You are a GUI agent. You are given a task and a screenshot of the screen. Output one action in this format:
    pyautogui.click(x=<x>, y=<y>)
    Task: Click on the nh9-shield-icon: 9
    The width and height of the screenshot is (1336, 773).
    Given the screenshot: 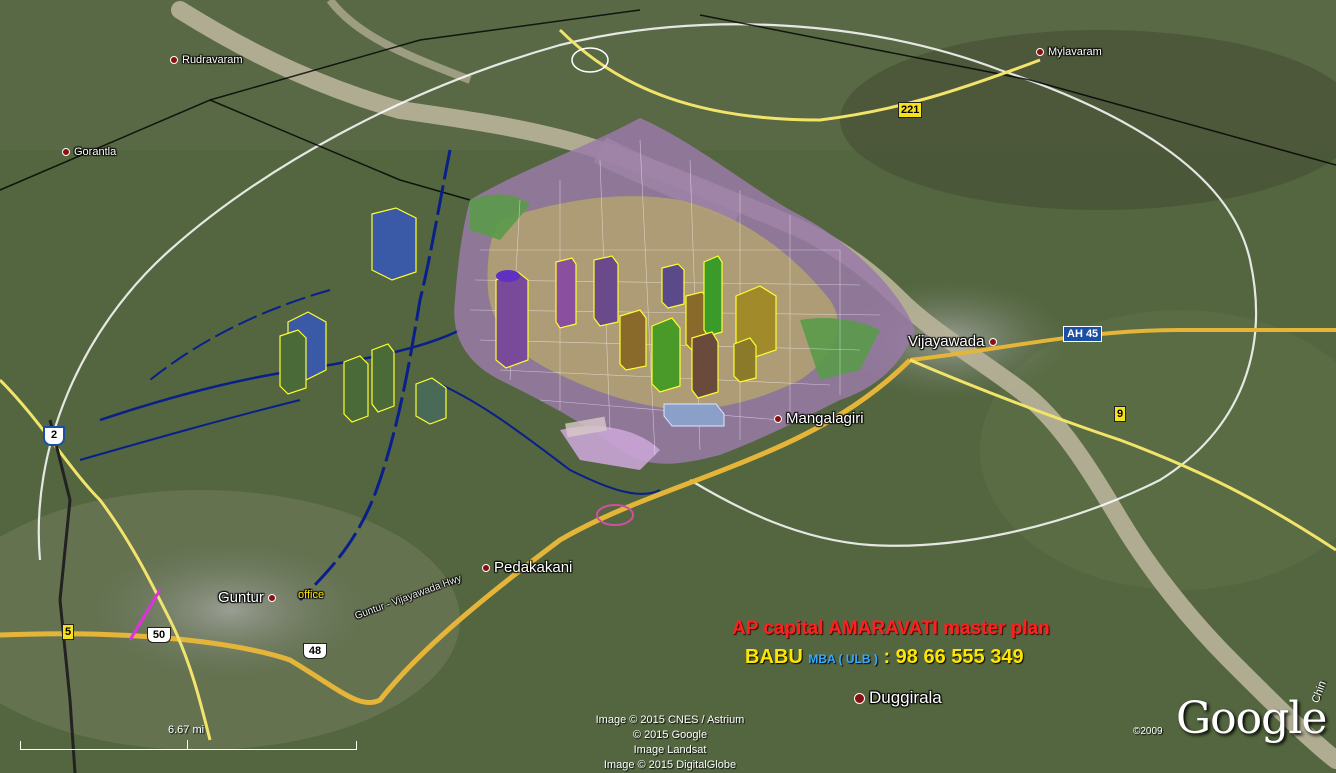 What is the action you would take?
    pyautogui.click(x=1120, y=414)
    